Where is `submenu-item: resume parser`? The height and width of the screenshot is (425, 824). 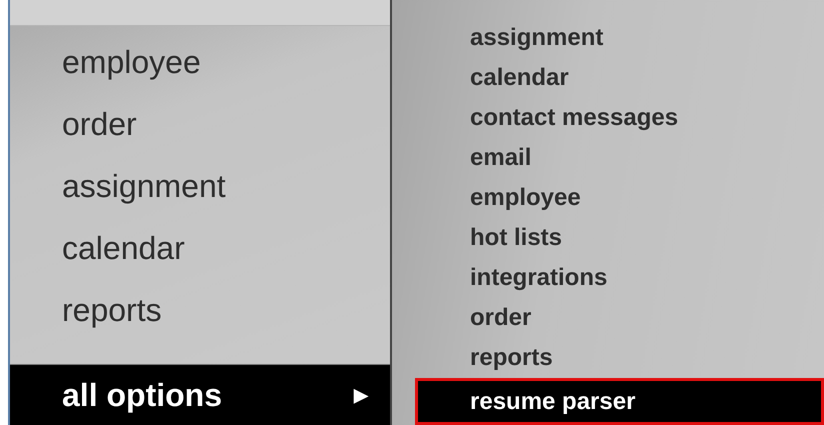 submenu-item: resume parser is located at coordinates (619, 401).